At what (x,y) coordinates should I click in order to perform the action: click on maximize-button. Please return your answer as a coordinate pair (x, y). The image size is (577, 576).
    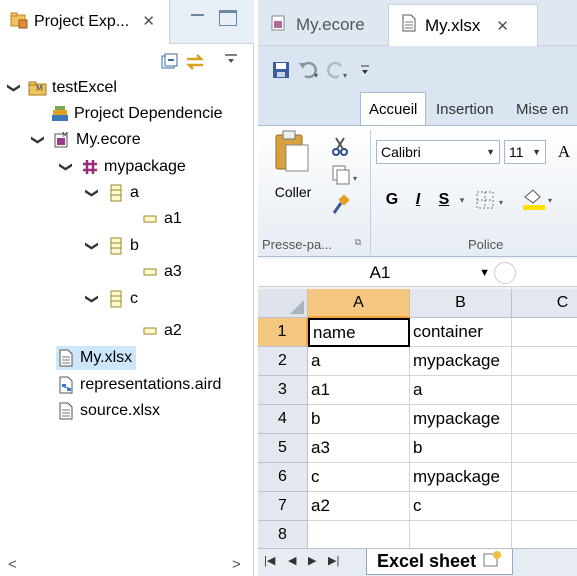
    Looking at the image, I should click on (228, 18).